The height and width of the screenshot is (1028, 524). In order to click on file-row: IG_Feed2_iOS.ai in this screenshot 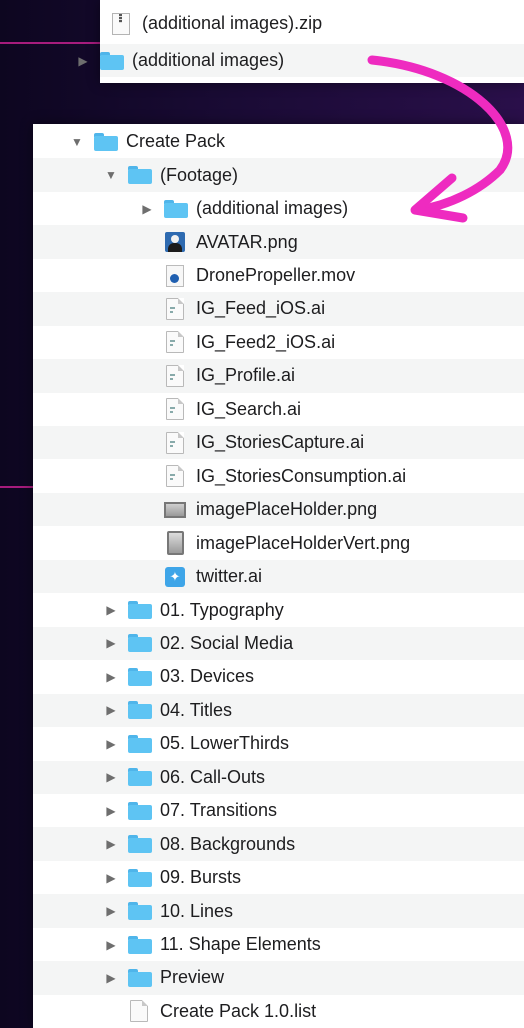, I will do `click(278, 342)`.